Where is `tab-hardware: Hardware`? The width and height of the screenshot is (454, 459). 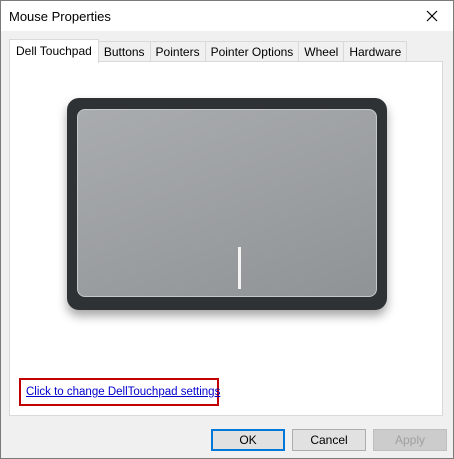 tab-hardware: Hardware is located at coordinates (375, 51).